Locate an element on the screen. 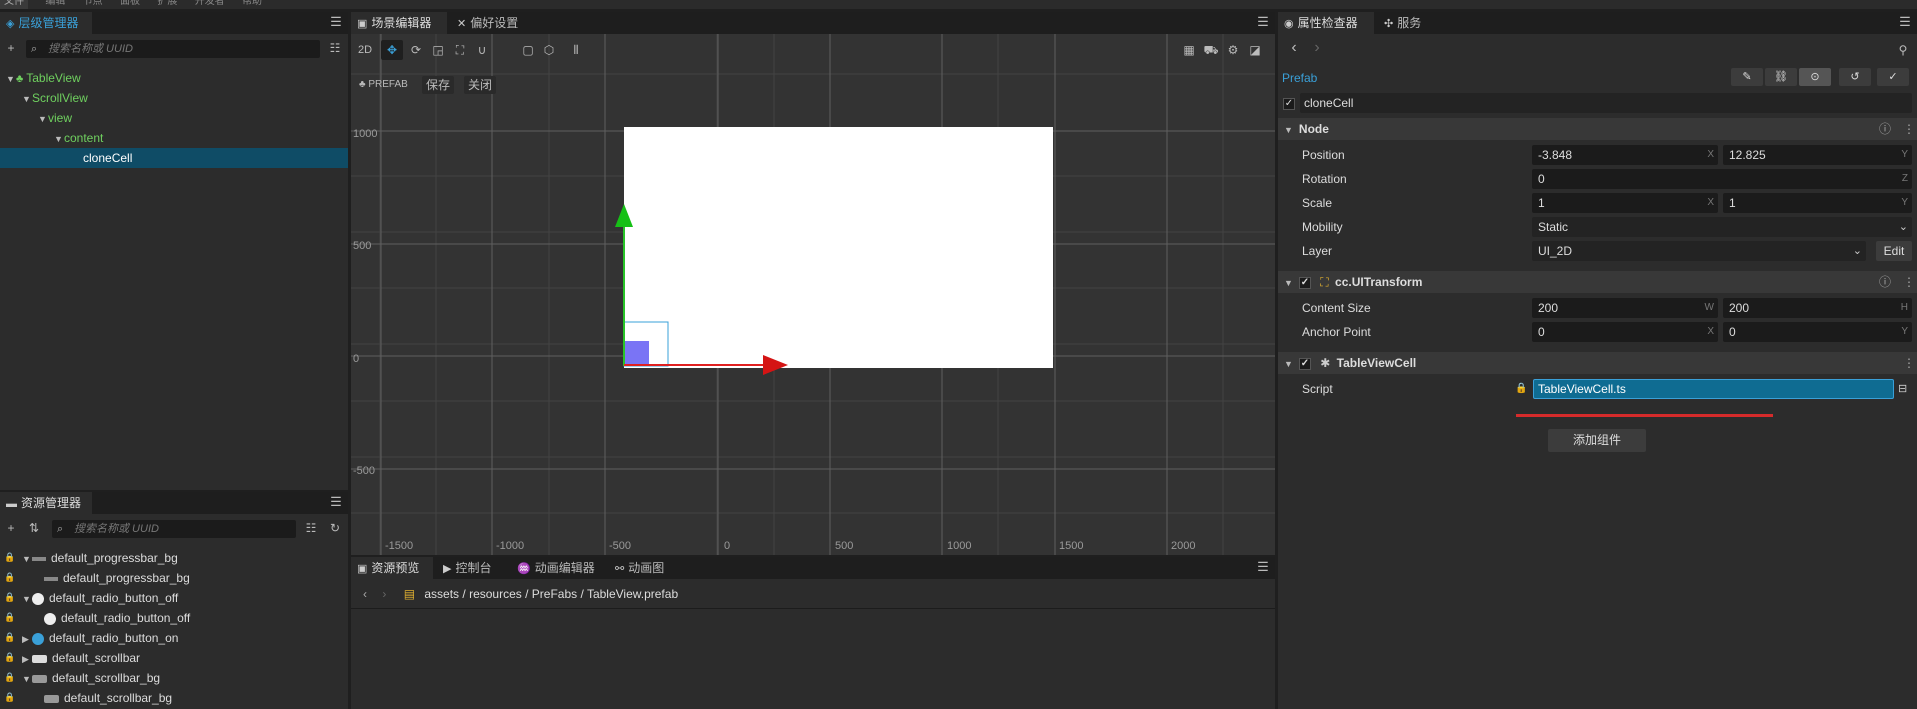 This screenshot has width=1917, height=709. tab-services: ✣ 服务 is located at coordinates (1408, 23).